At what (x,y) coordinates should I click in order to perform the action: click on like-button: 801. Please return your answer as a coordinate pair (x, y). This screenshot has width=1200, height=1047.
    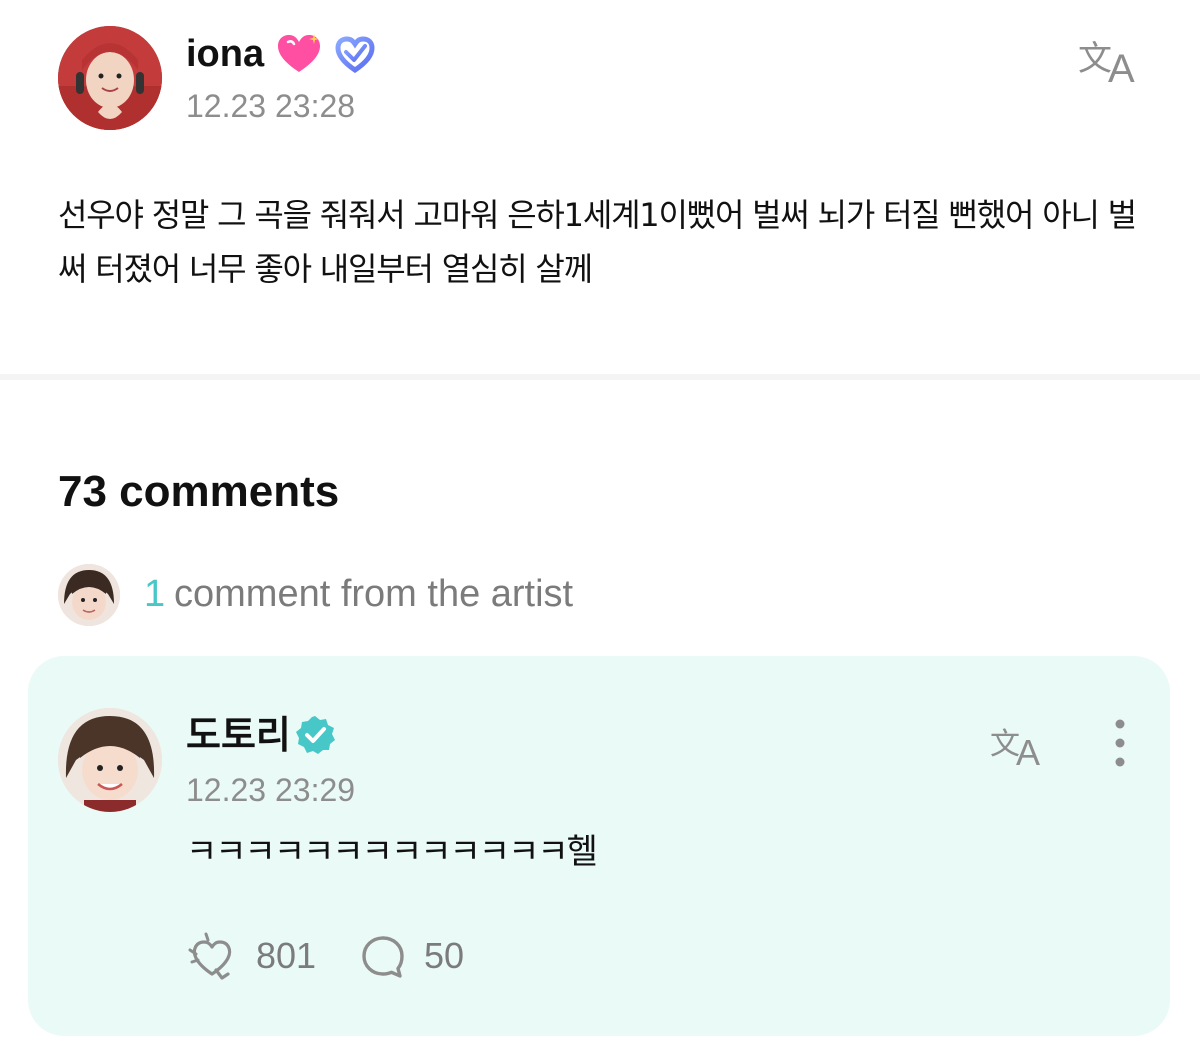
    Looking at the image, I should click on (261, 956).